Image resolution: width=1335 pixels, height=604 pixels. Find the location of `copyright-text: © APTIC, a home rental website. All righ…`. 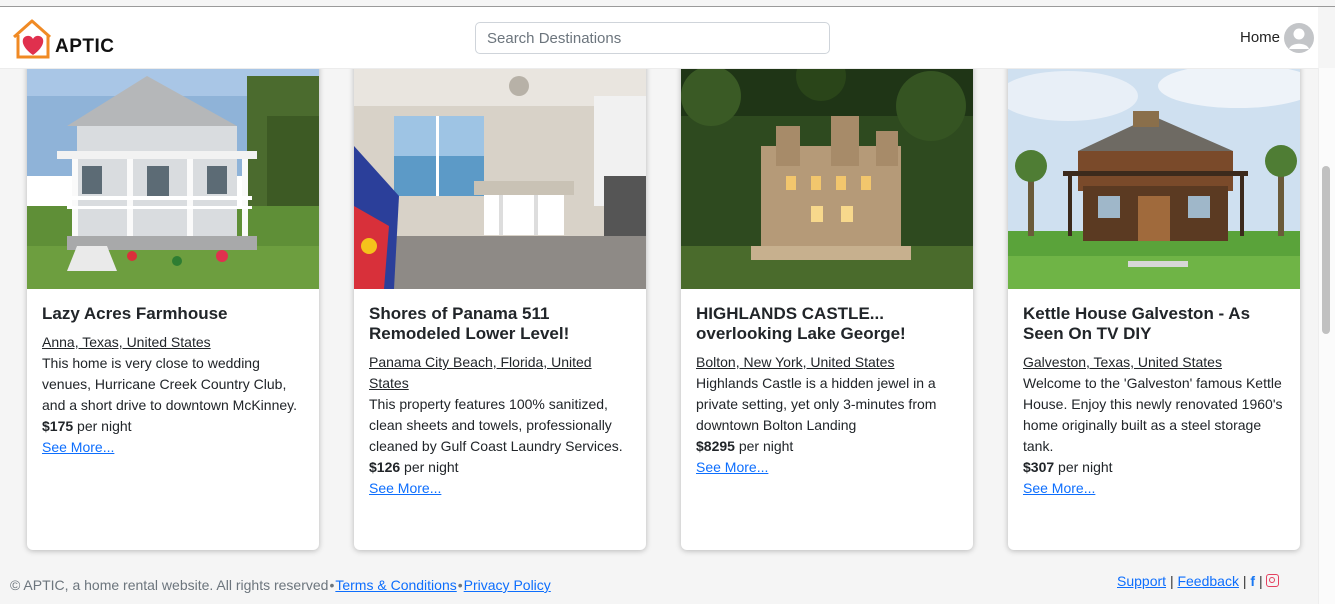

copyright-text: © APTIC, a home rental website. All righ… is located at coordinates (169, 585).